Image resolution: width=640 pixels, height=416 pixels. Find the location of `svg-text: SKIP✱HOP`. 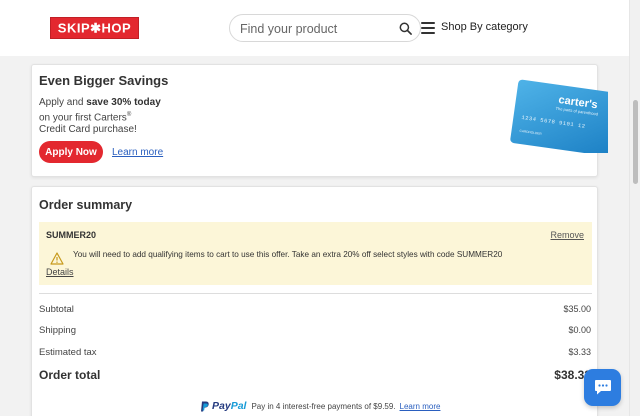

svg-text: SKIP✱HOP is located at coordinates (94, 28).